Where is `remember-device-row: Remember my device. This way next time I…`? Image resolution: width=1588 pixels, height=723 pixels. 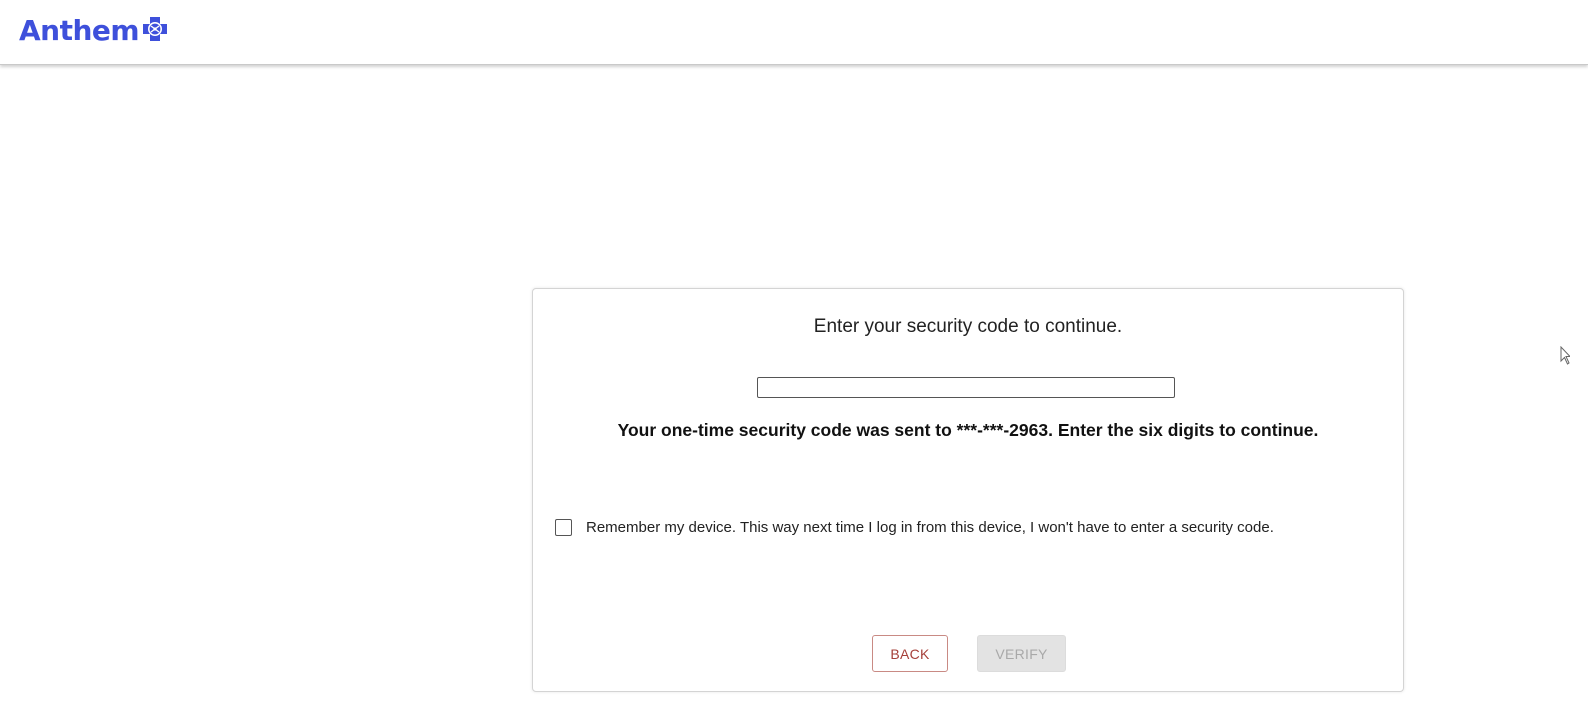
remember-device-row: Remember my device. This way next time I… is located at coordinates (914, 527).